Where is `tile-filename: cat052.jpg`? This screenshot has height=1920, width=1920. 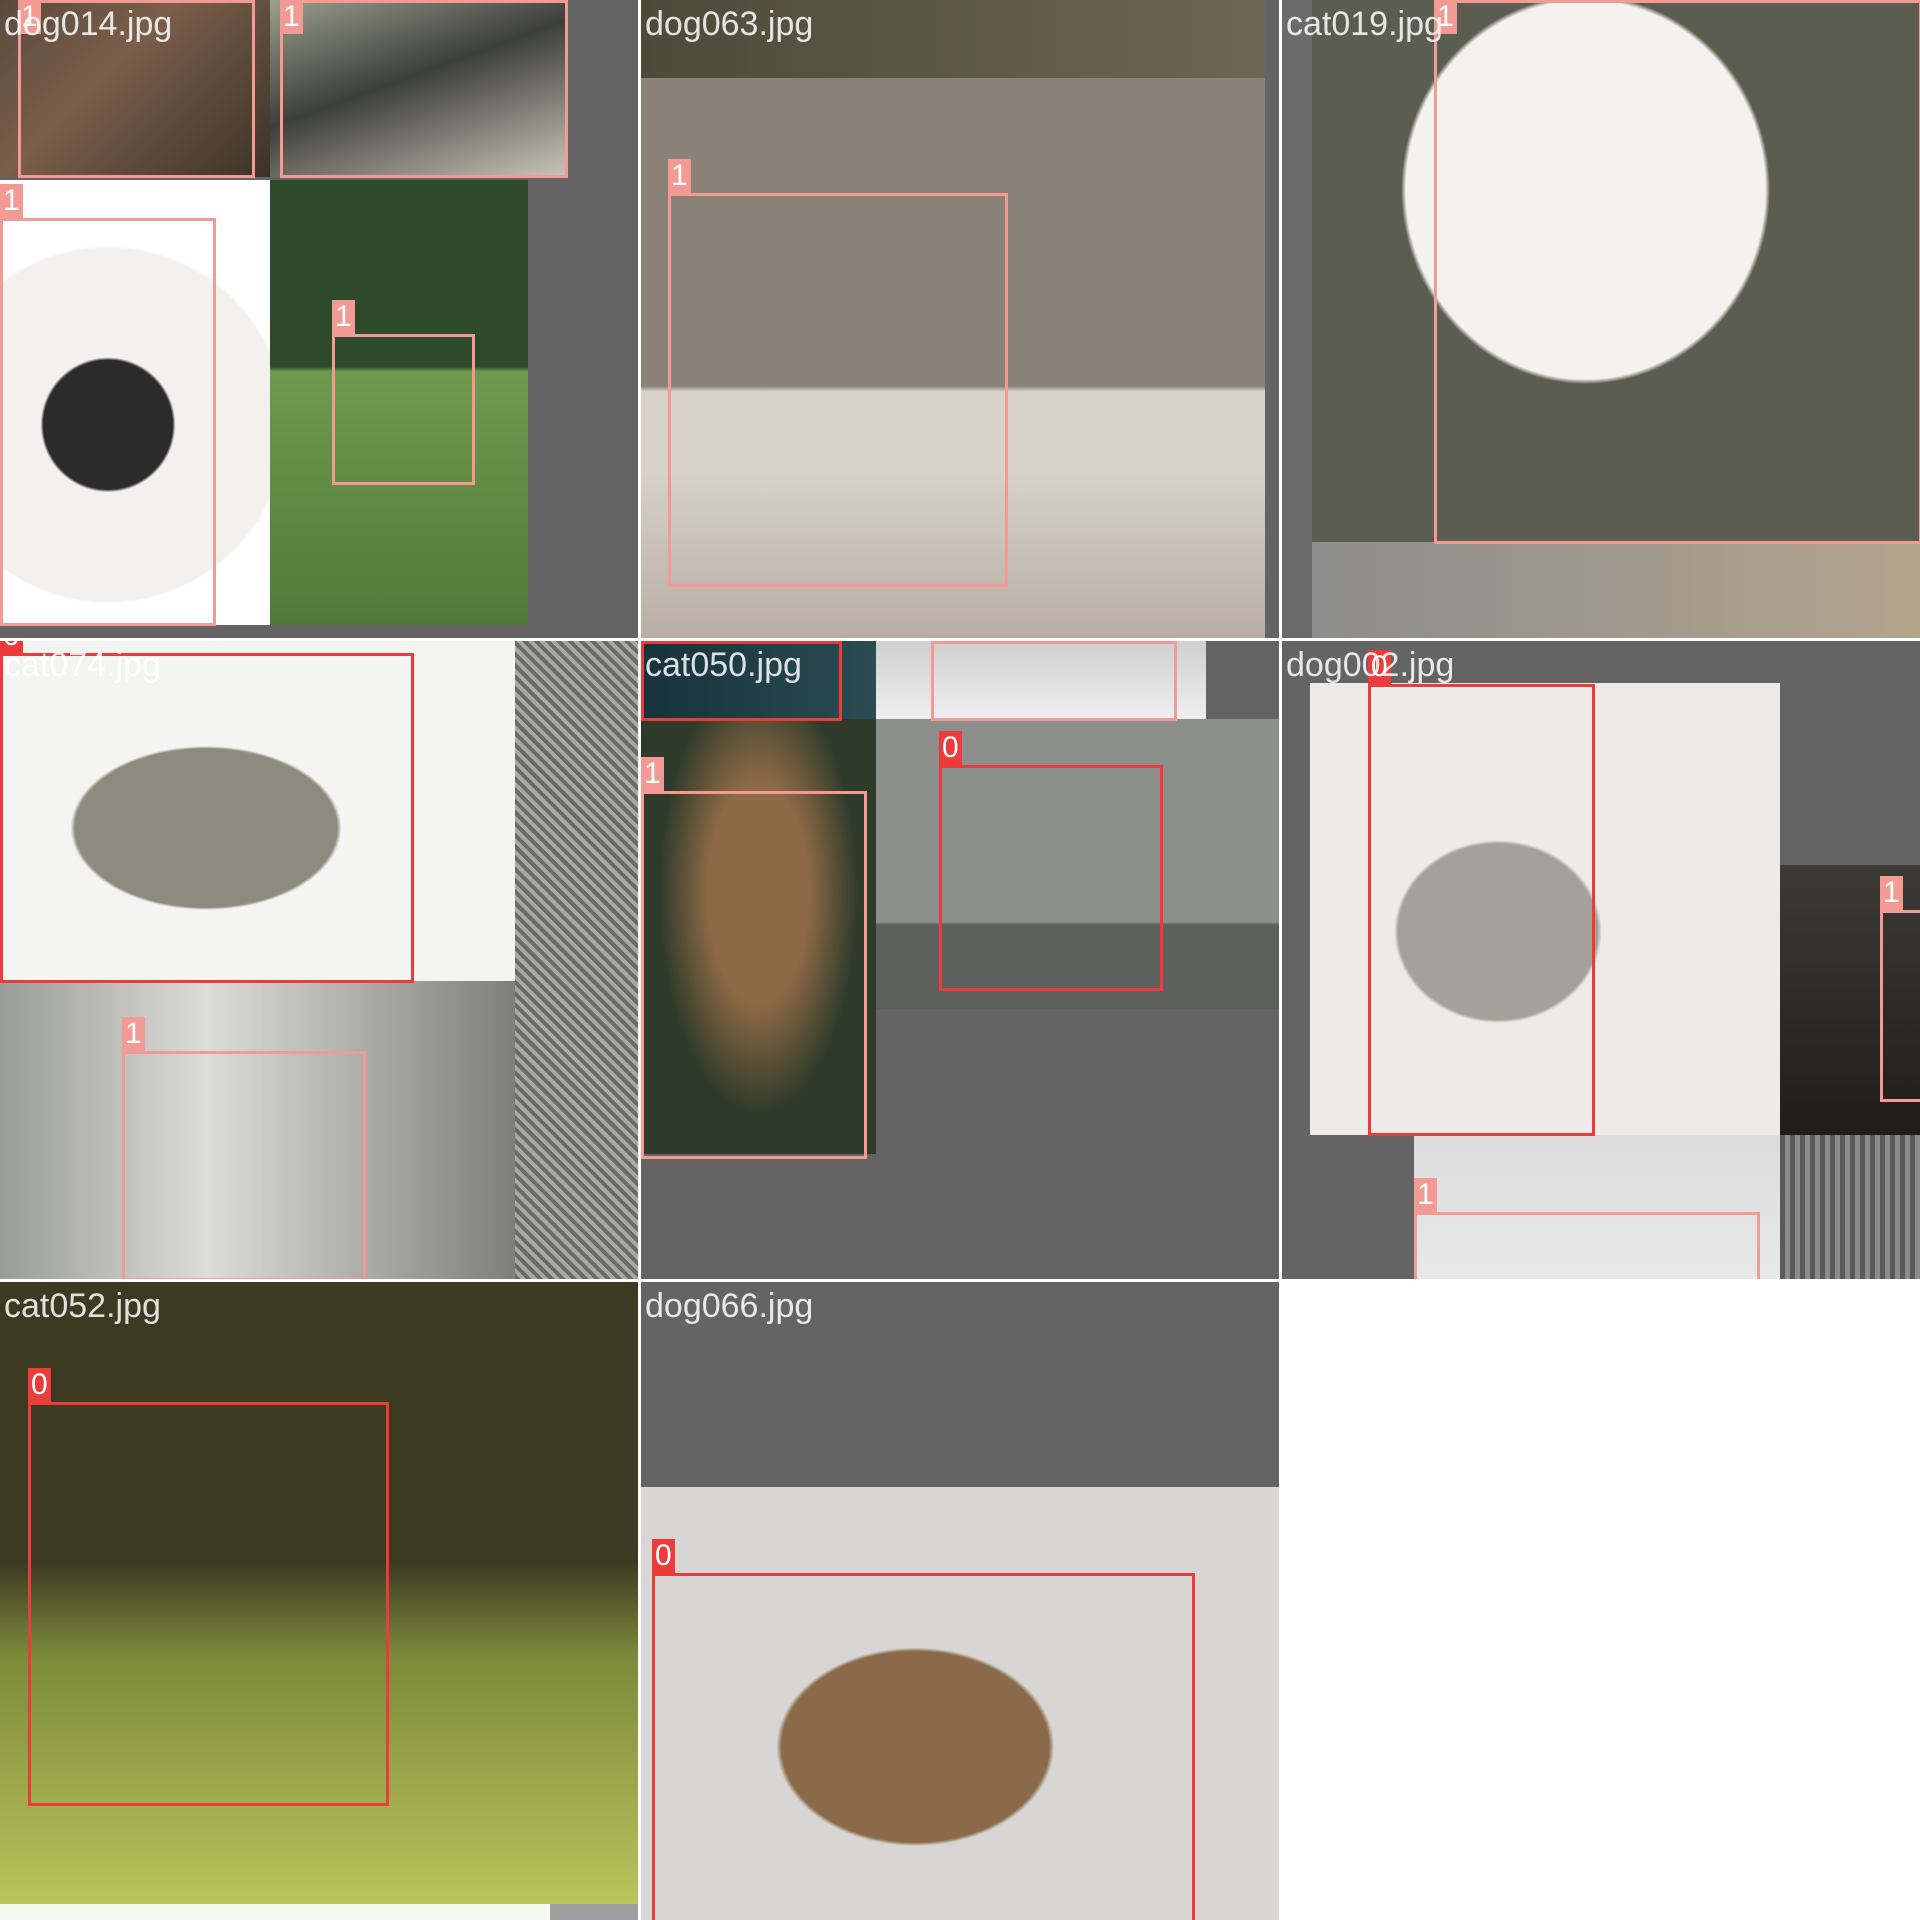
tile-filename: cat052.jpg is located at coordinates (82, 1306).